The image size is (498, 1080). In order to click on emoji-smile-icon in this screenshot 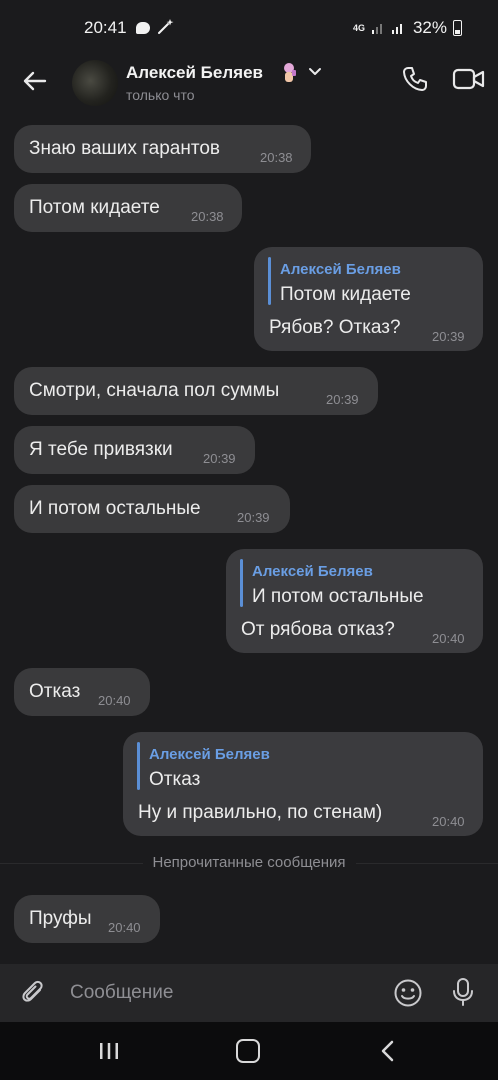, I will do `click(408, 993)`.